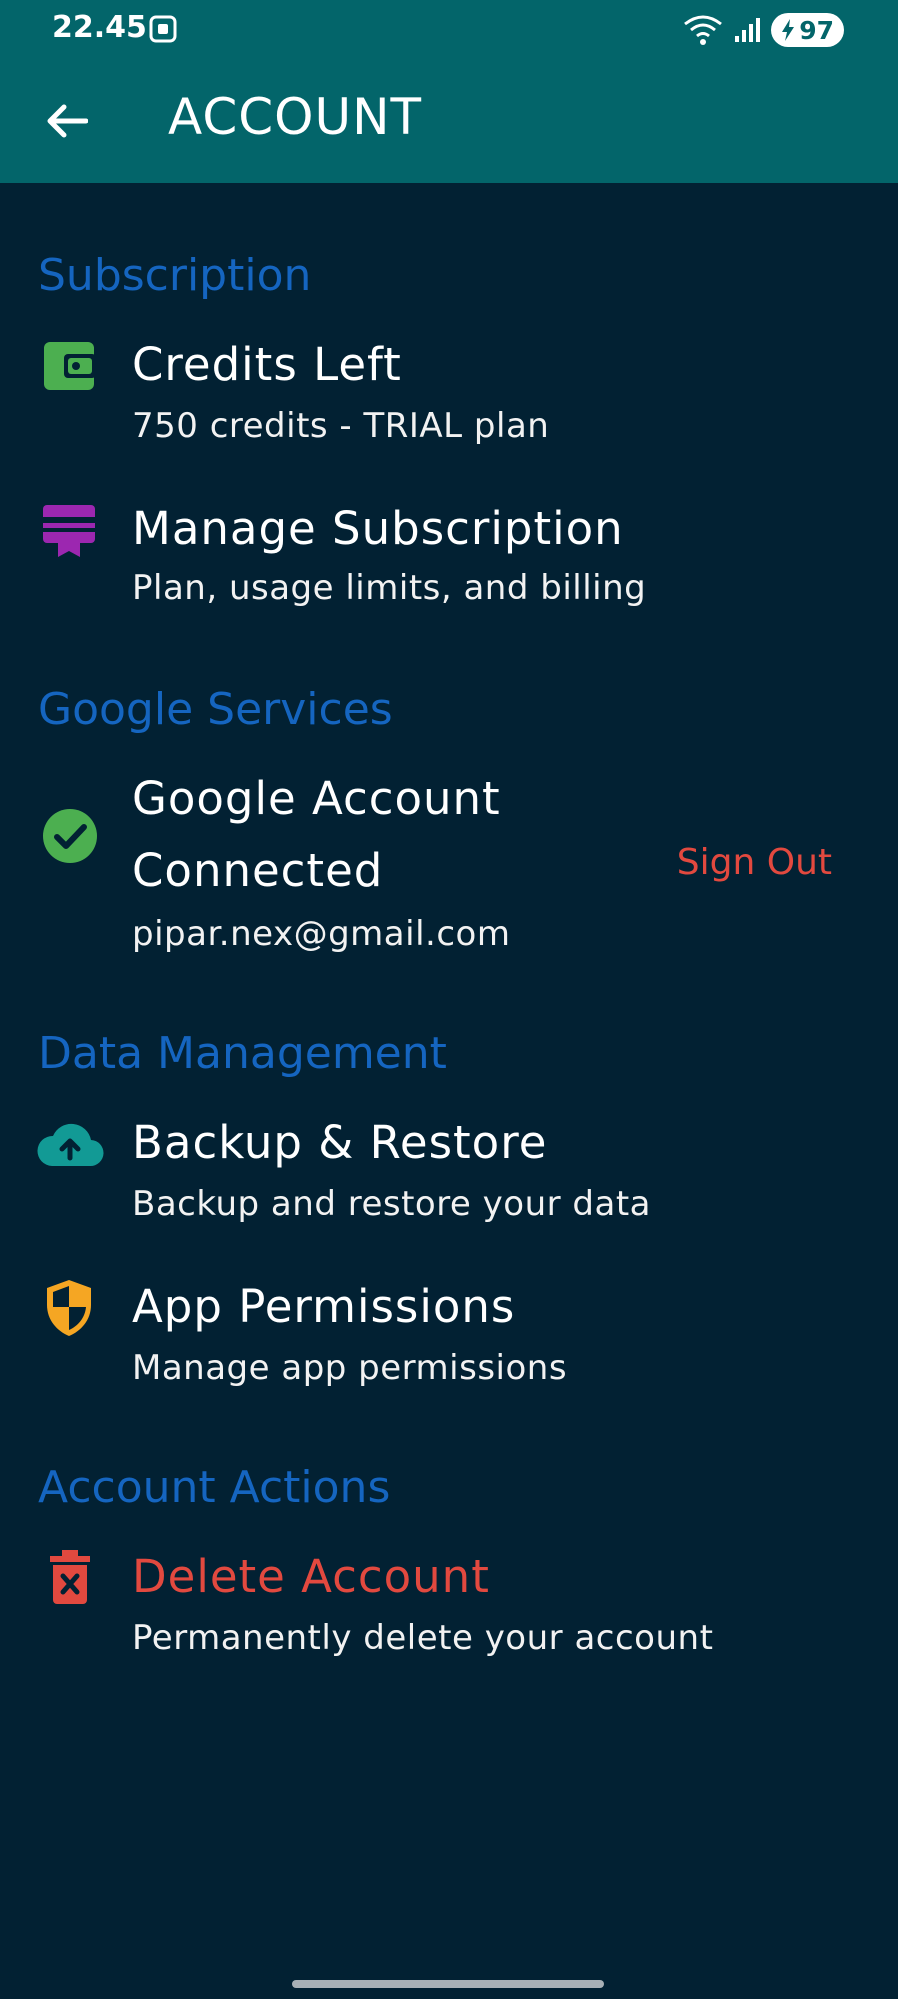  Describe the element at coordinates (392, 1204) in the screenshot. I see `backup-restore-subtitle: Backup and restore your data` at that location.